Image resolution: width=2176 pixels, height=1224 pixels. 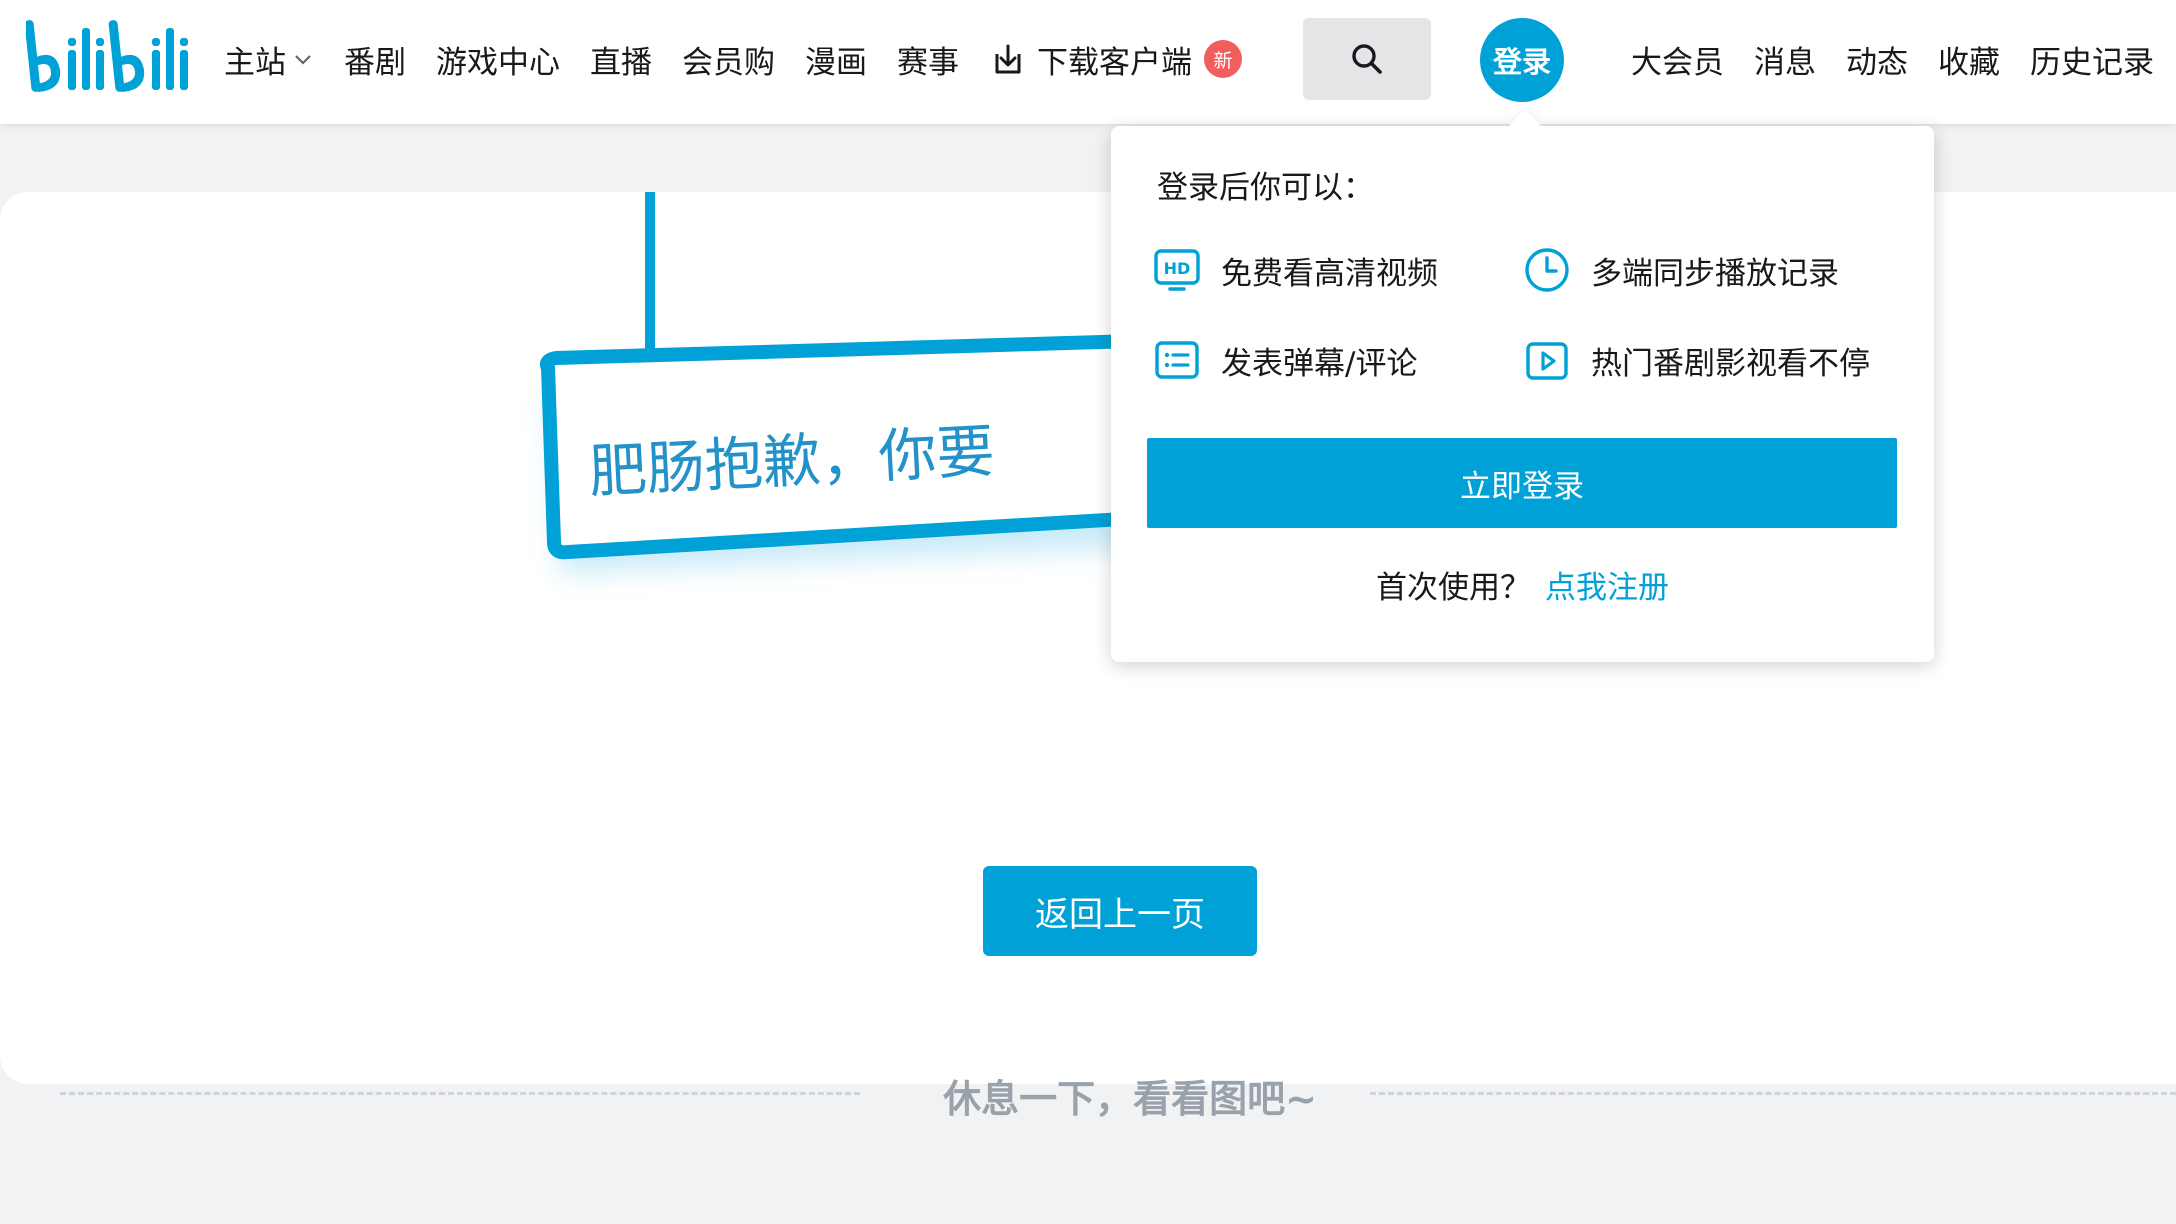 I want to click on nav-item-anime: 番剧, so click(x=375, y=59).